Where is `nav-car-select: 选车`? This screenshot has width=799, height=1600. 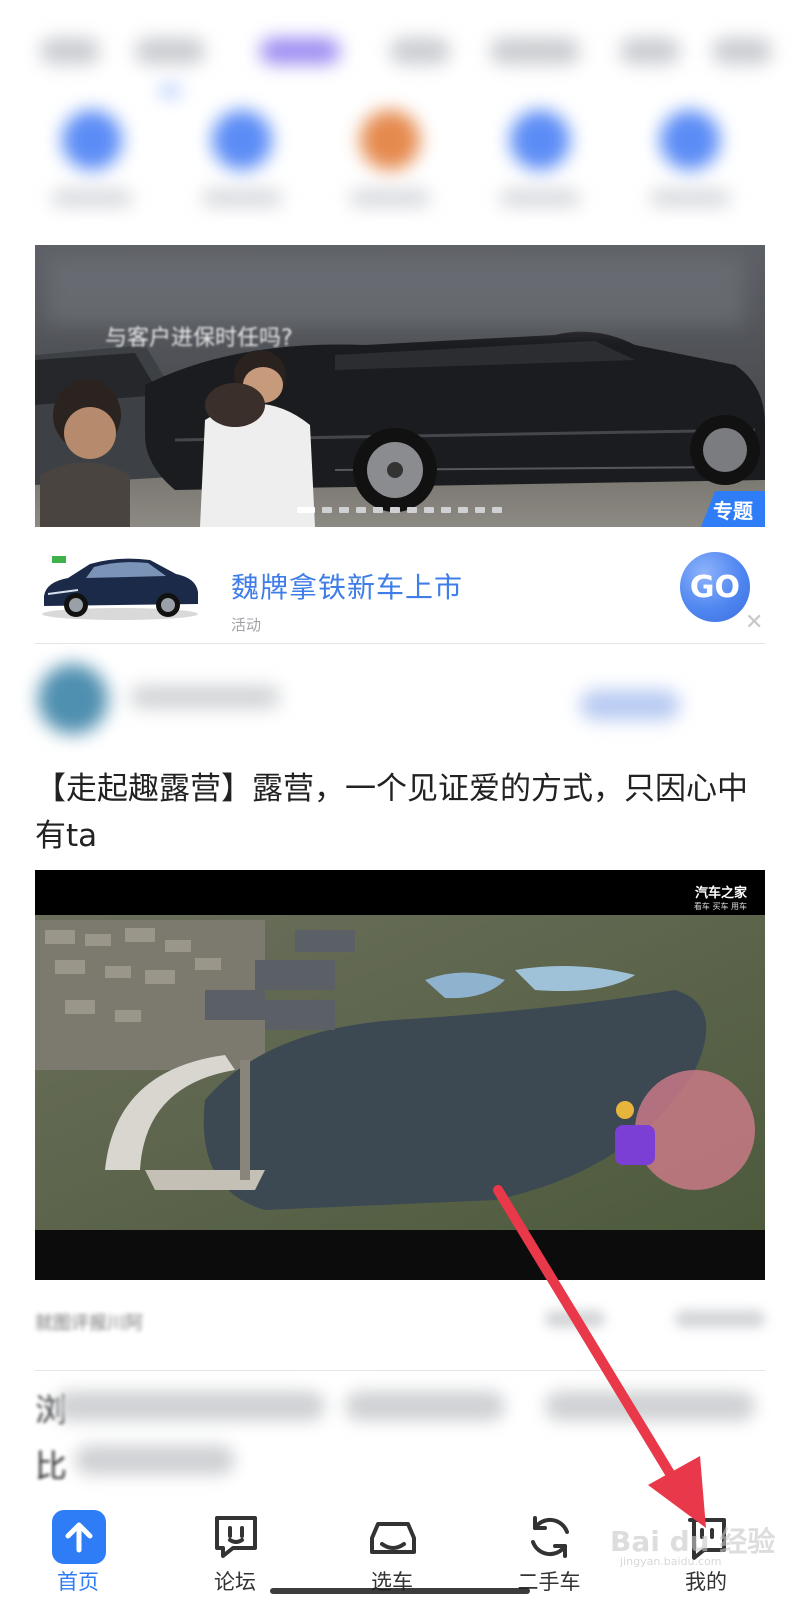 nav-car-select: 选车 is located at coordinates (392, 1550).